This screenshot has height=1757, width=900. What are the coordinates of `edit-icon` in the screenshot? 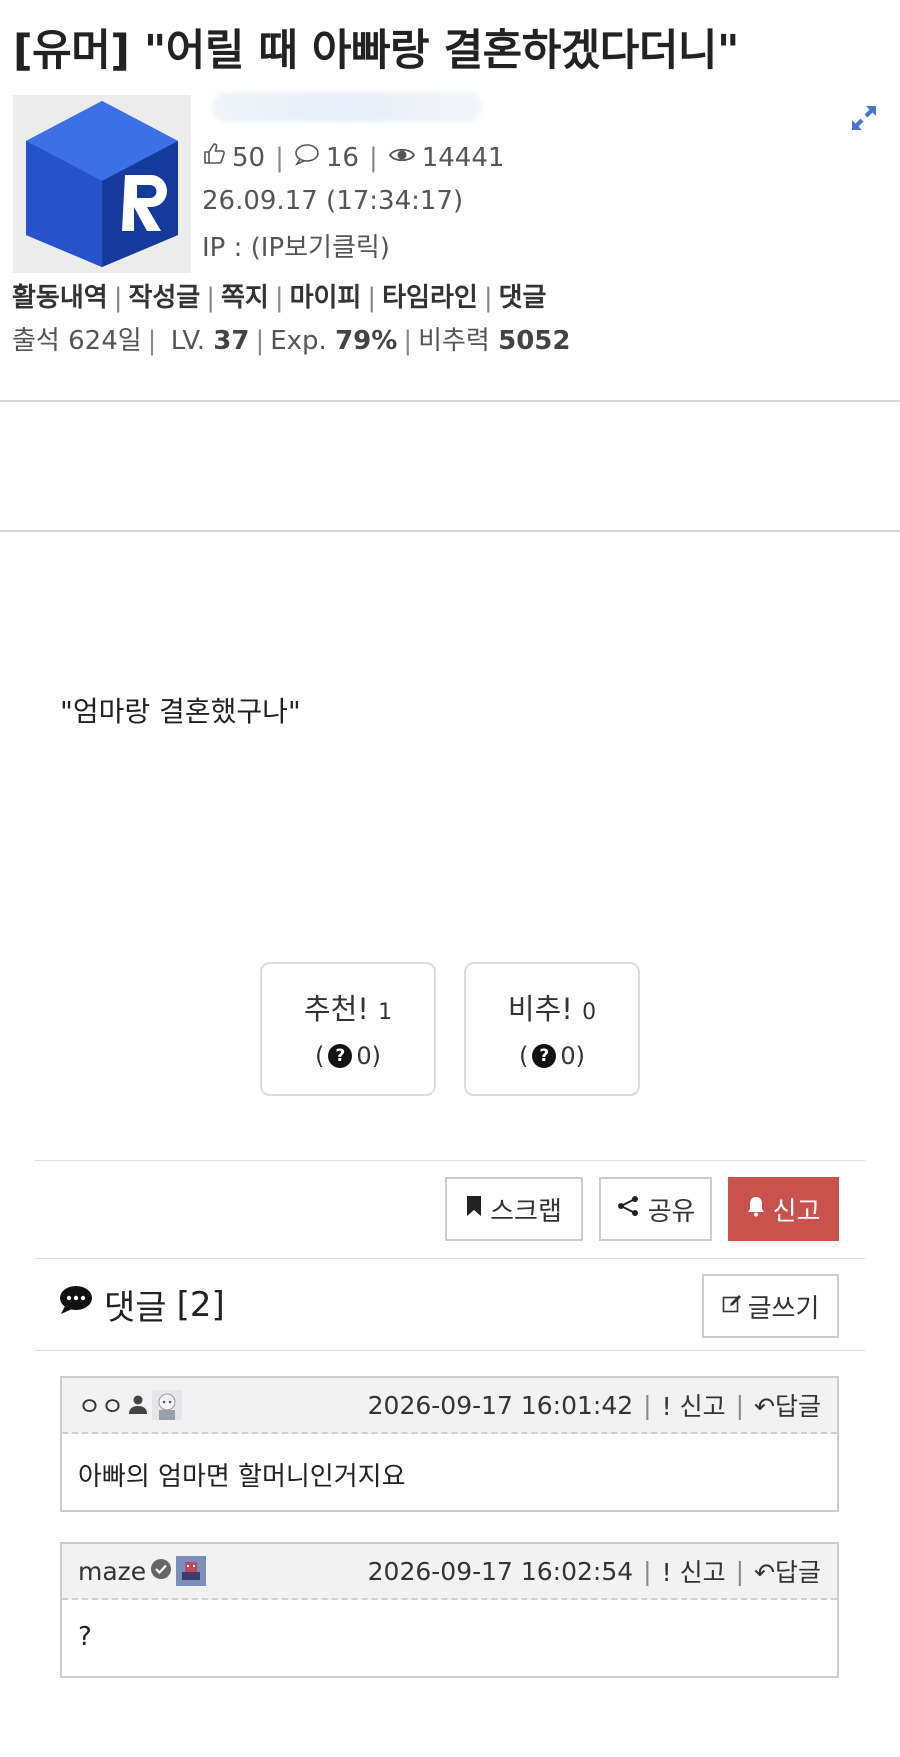 It's located at (732, 1306).